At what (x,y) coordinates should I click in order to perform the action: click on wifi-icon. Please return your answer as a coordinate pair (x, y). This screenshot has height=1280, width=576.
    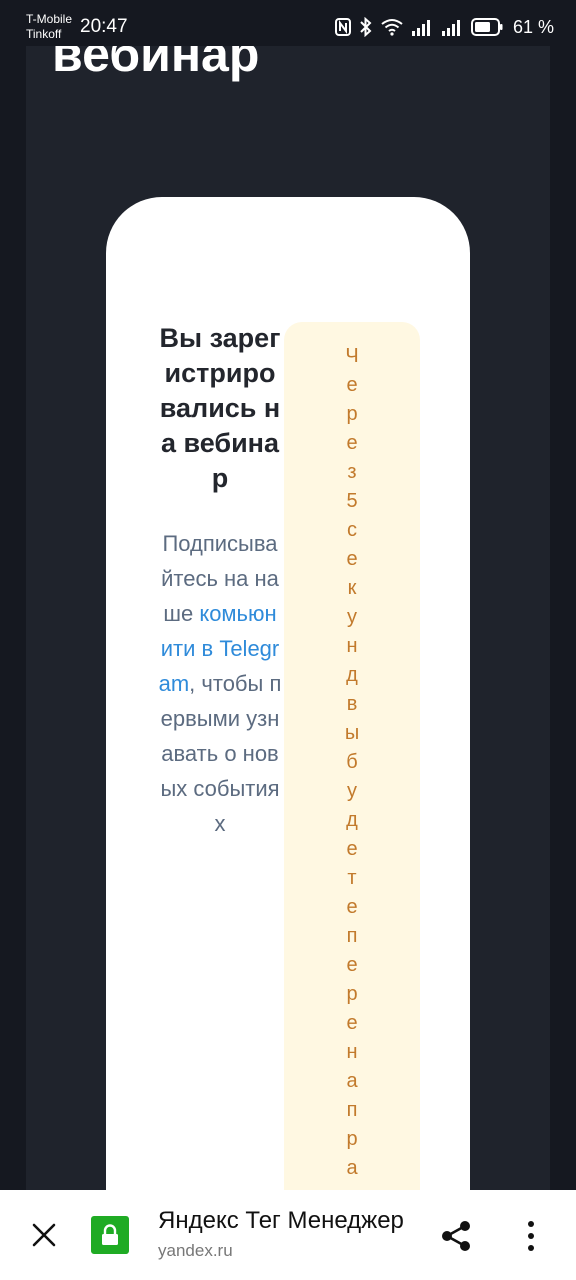
    Looking at the image, I should click on (392, 27).